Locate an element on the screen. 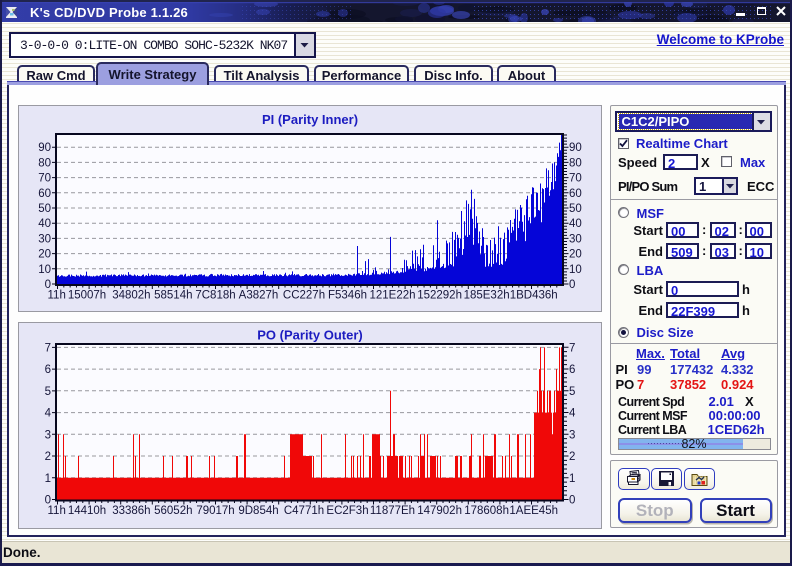  svg-text: 152292h is located at coordinates (439, 296).